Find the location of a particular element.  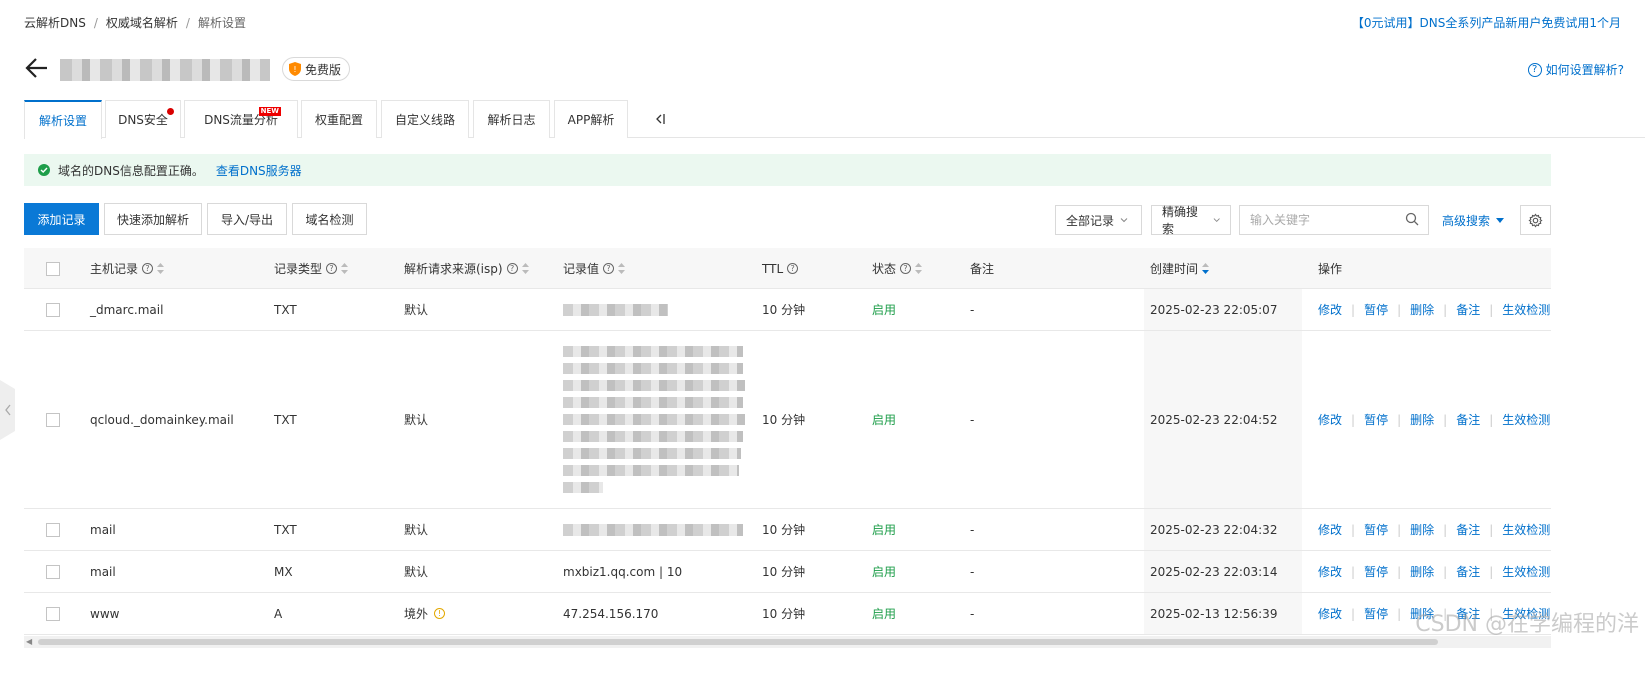

record-filter-select: 全部记录 is located at coordinates (1098, 220).